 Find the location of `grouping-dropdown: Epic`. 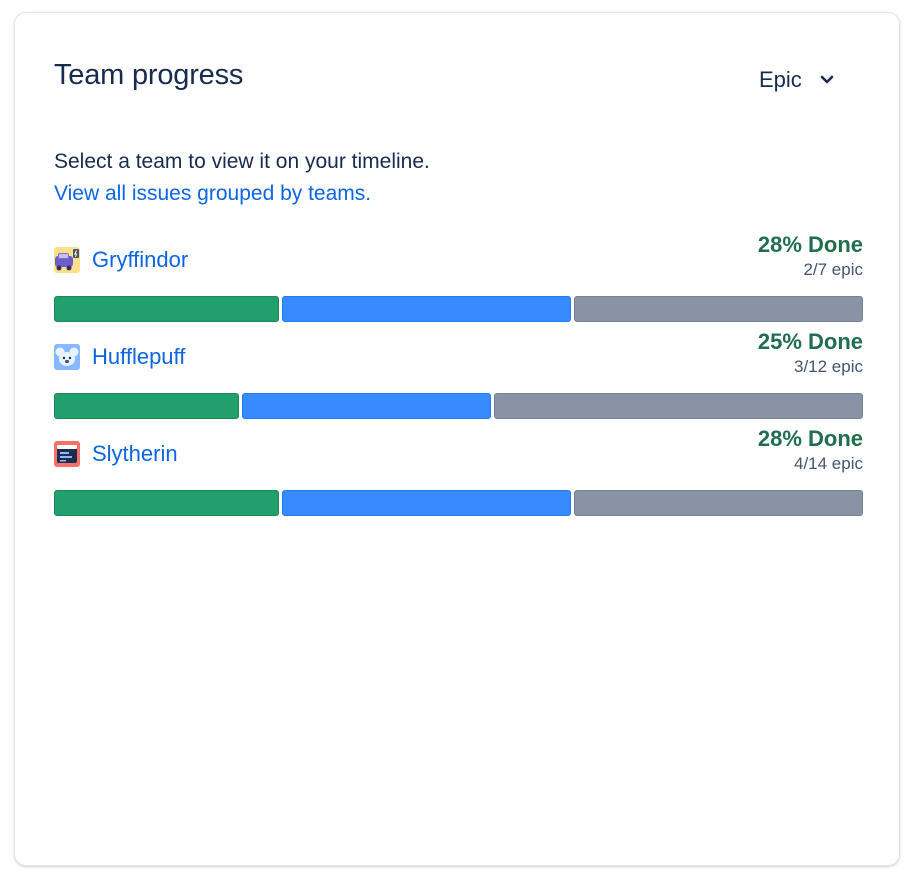

grouping-dropdown: Epic is located at coordinates (796, 80).